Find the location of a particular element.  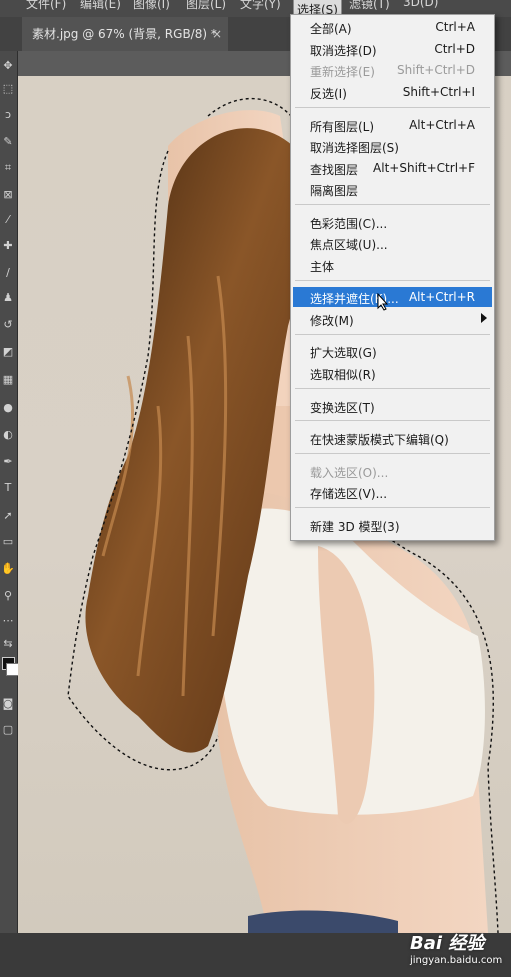

menu-item-shortcut: Ctrl+D is located at coordinates (454, 49).